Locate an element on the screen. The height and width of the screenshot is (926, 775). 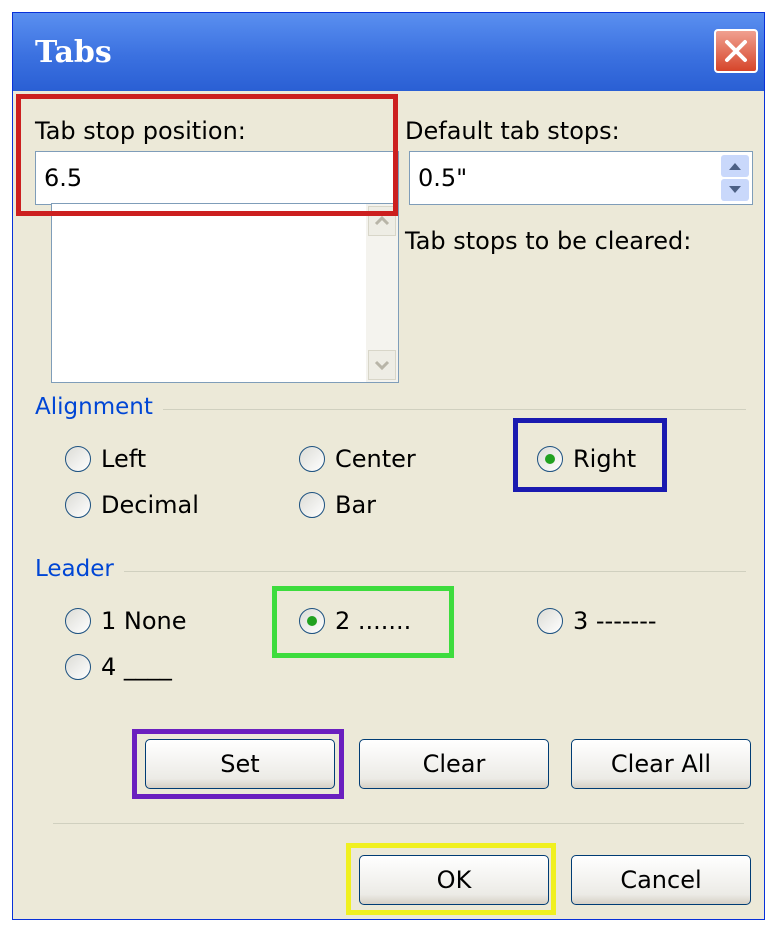
ok-button: OK is located at coordinates (454, 880).